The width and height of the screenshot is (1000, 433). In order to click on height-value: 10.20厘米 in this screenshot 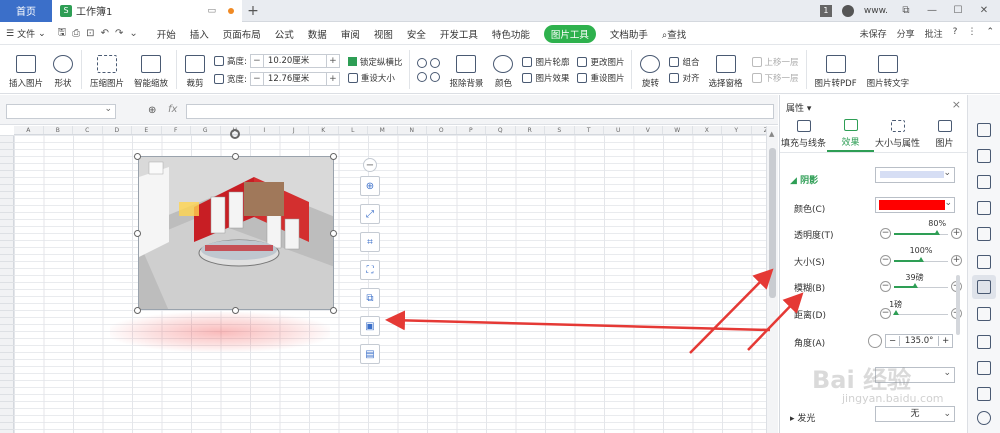, I will do `click(294, 60)`.